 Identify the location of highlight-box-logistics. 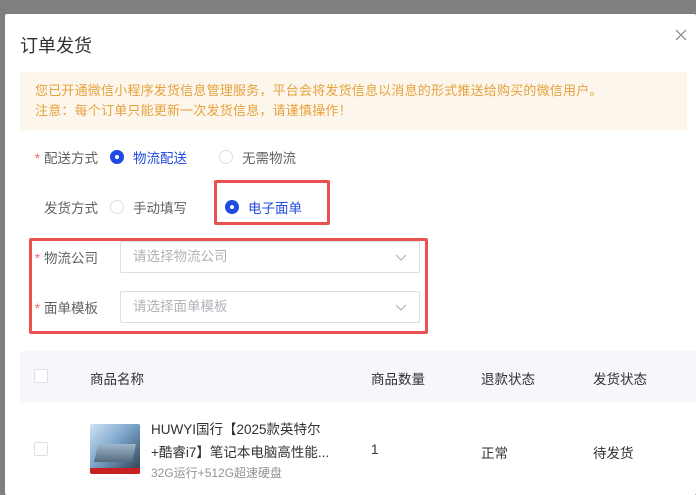
(228, 286).